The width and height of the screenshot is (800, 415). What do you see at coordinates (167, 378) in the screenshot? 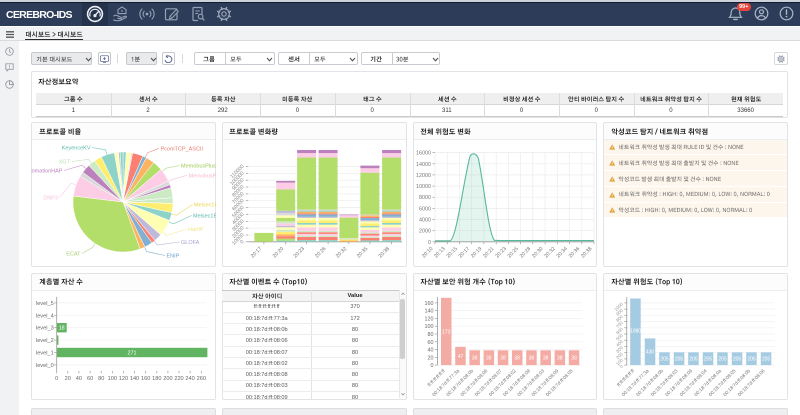
I see `svg-text: 200` at bounding box center [167, 378].